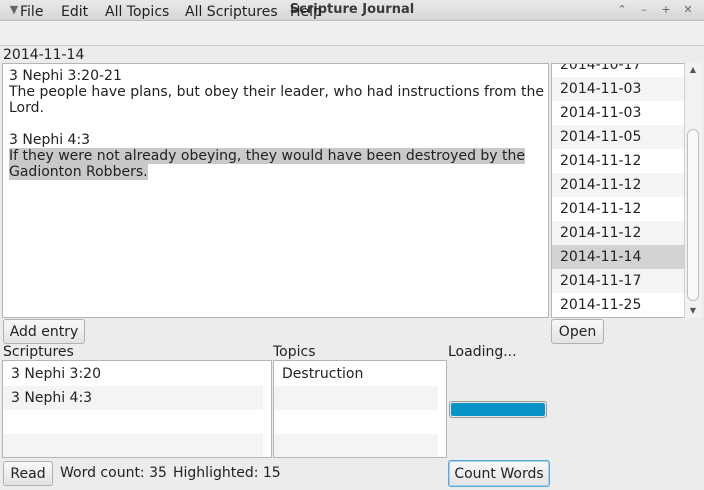 Image resolution: width=704 pixels, height=490 pixels. What do you see at coordinates (78, 172) in the screenshot?
I see `entry-line-highlighted: Gadionton Robbers.` at bounding box center [78, 172].